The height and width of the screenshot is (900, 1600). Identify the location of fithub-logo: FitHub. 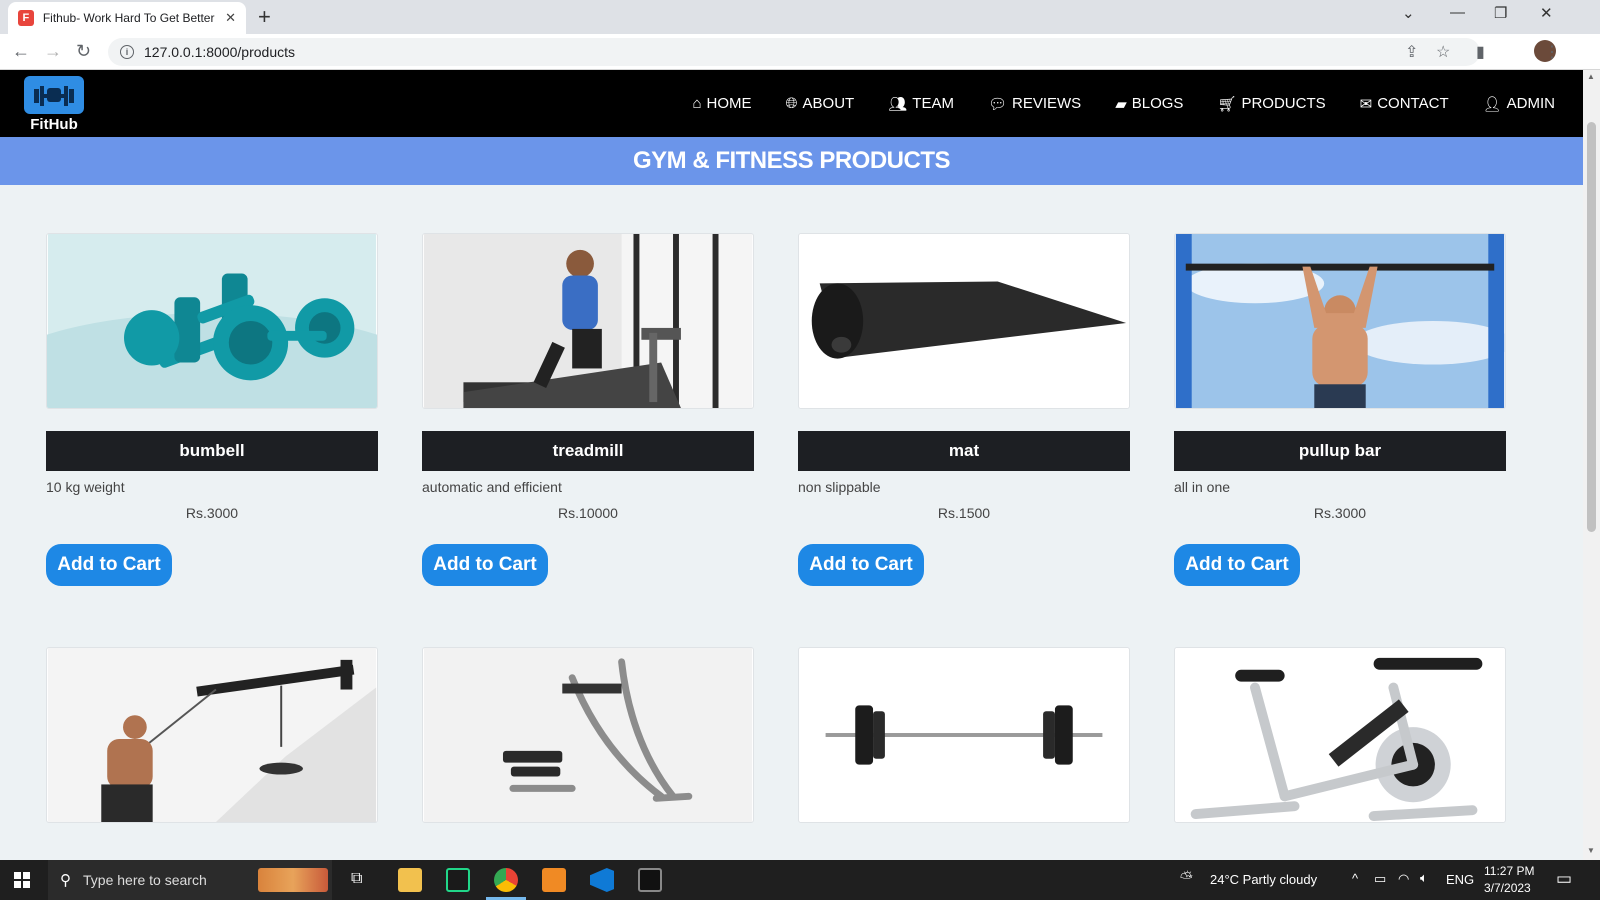
(54, 104).